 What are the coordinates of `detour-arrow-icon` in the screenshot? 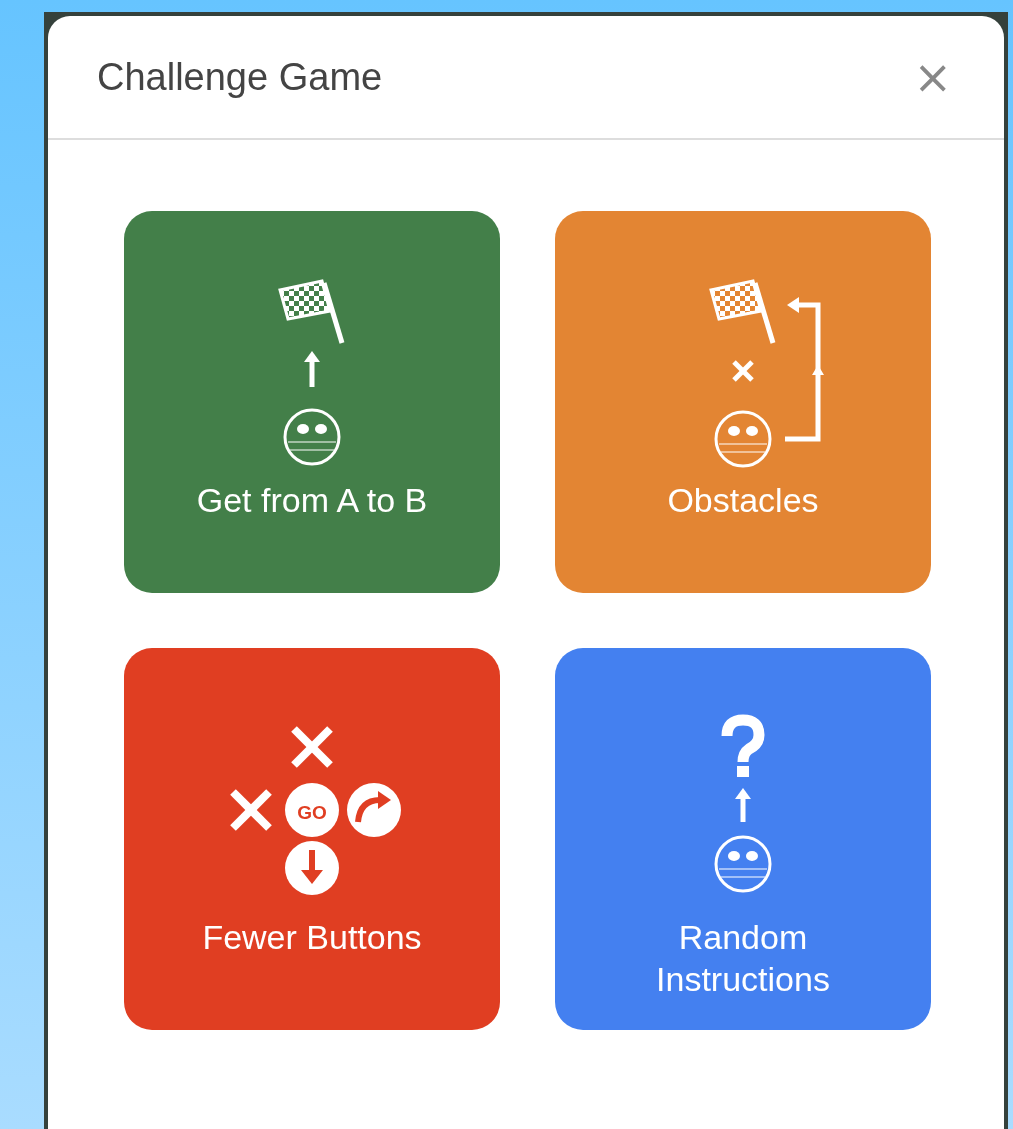 It's located at (804, 369).